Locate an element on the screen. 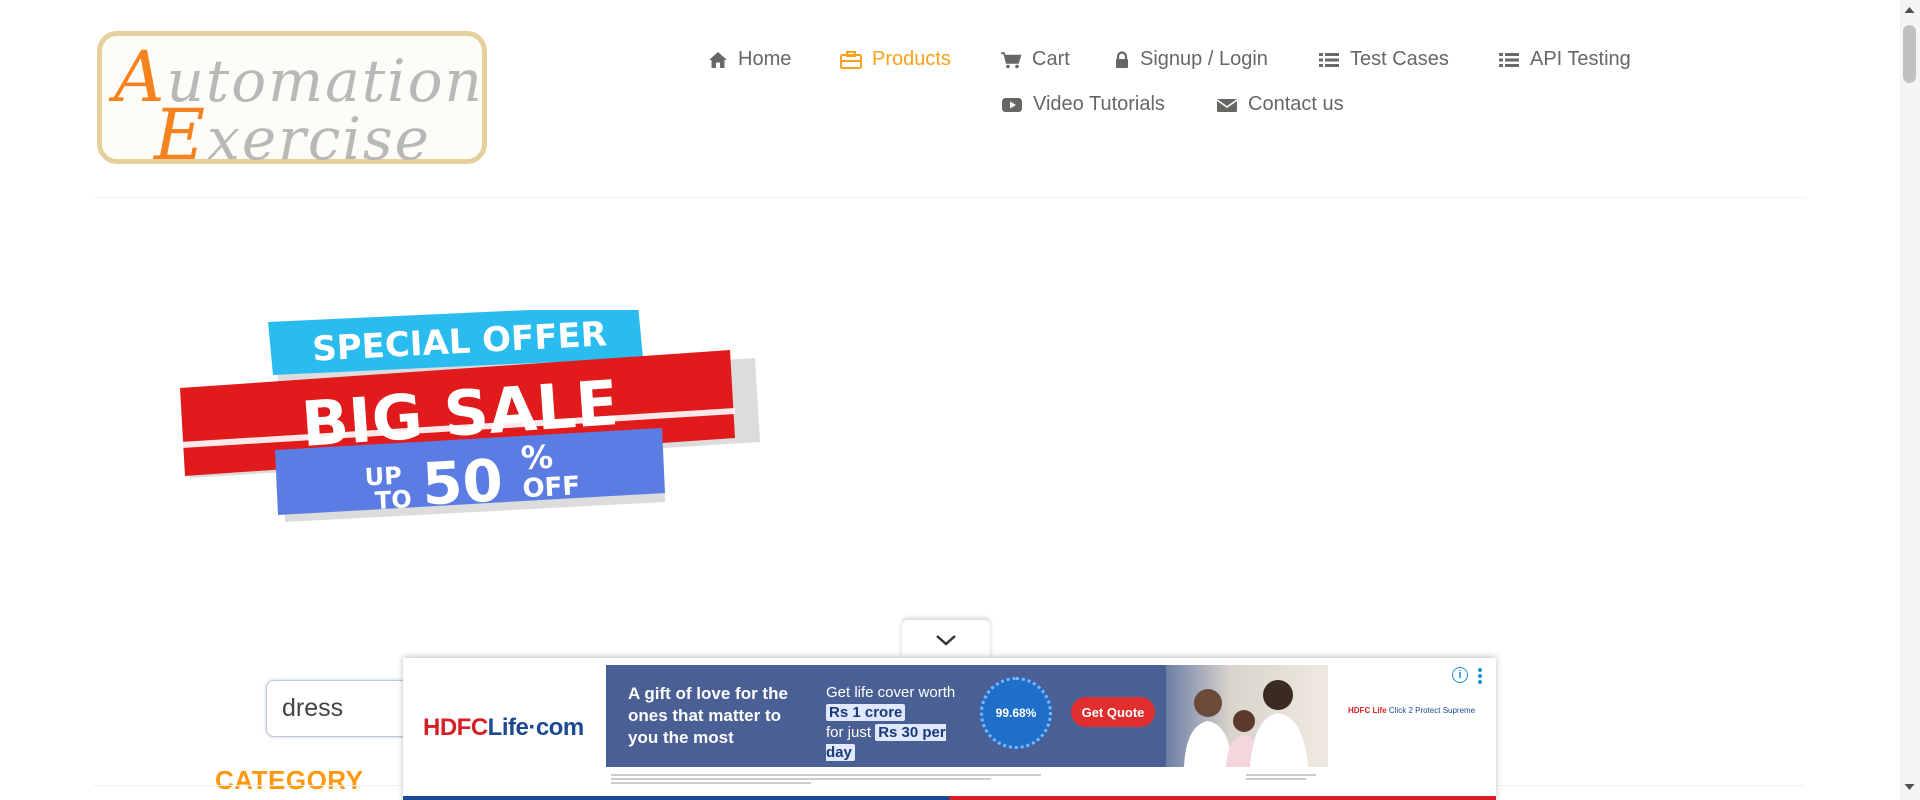 The height and width of the screenshot is (800, 1920). ad-fine-print is located at coordinates (967, 779).